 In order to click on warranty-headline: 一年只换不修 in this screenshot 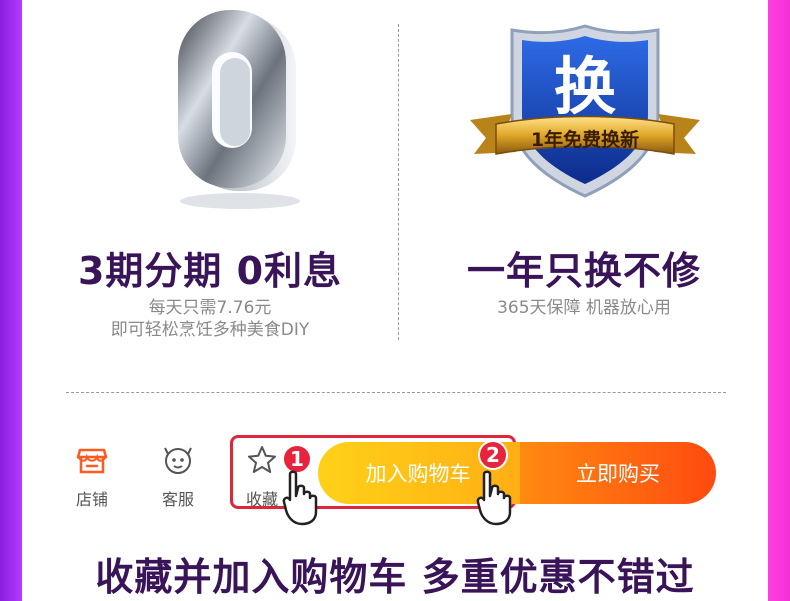, I will do `click(583, 271)`.